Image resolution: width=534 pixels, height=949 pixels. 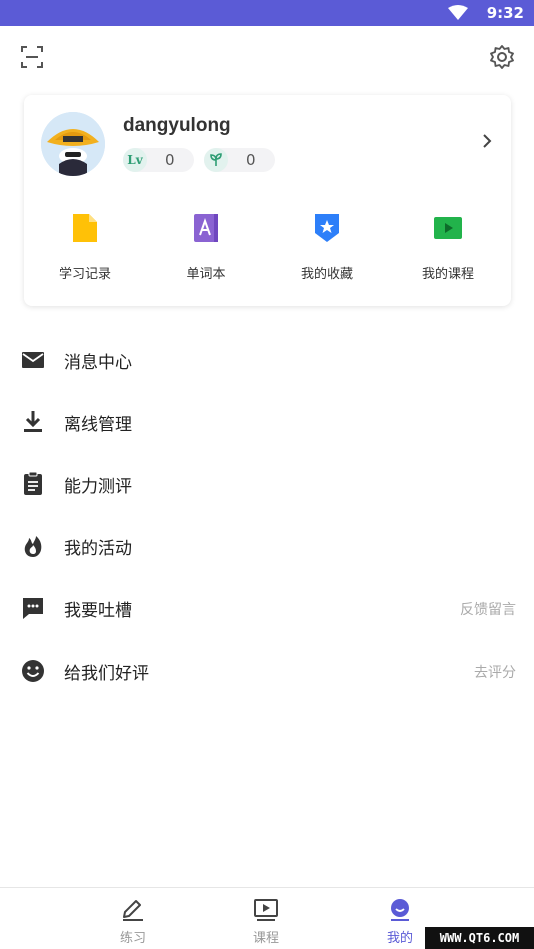 What do you see at coordinates (177, 125) in the screenshot?
I see `username: dangyulong` at bounding box center [177, 125].